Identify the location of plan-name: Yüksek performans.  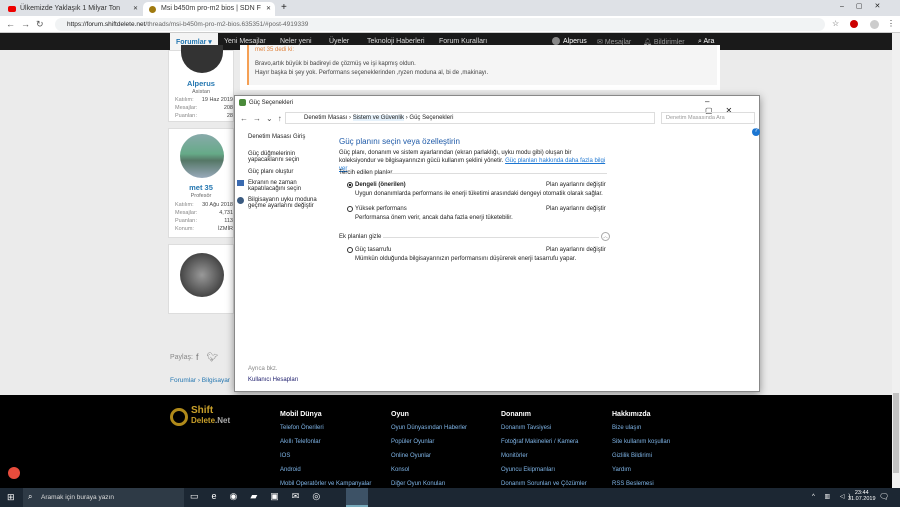
(381, 209).